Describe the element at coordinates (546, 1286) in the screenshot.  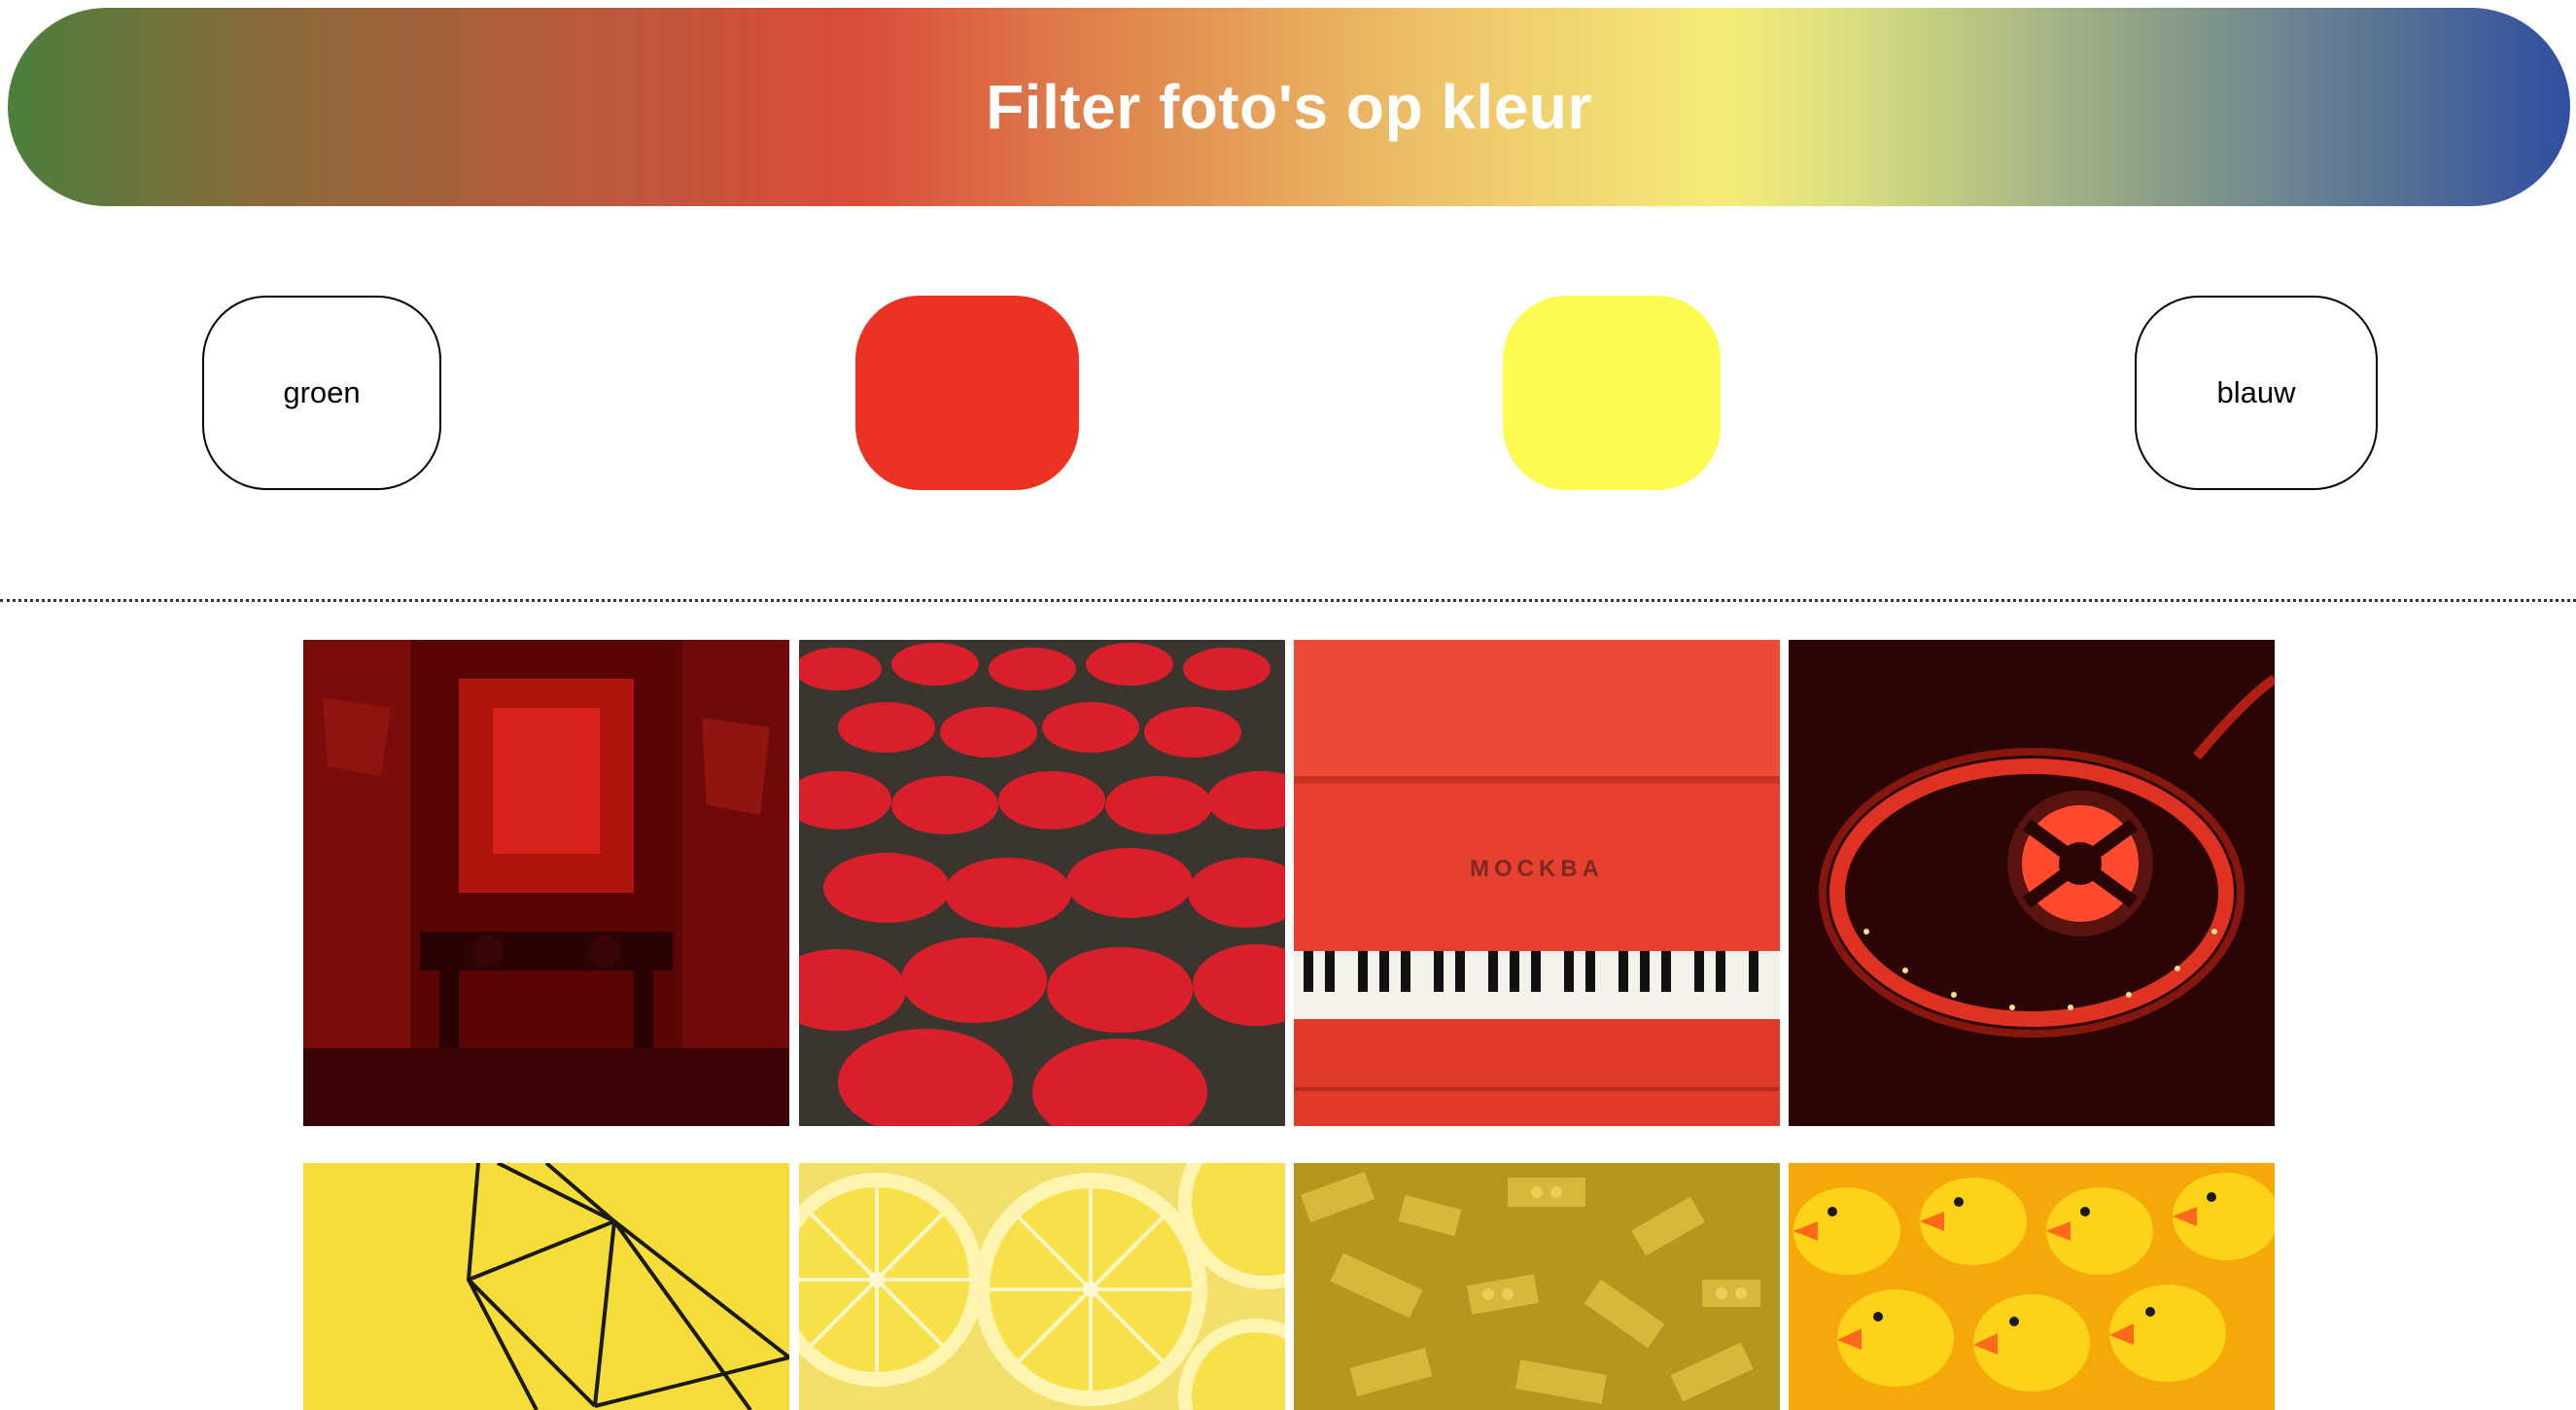
I see `photo-wire-geometry` at that location.